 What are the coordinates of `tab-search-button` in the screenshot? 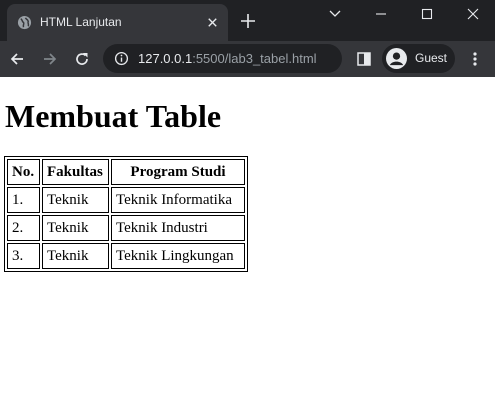 It's located at (335, 14).